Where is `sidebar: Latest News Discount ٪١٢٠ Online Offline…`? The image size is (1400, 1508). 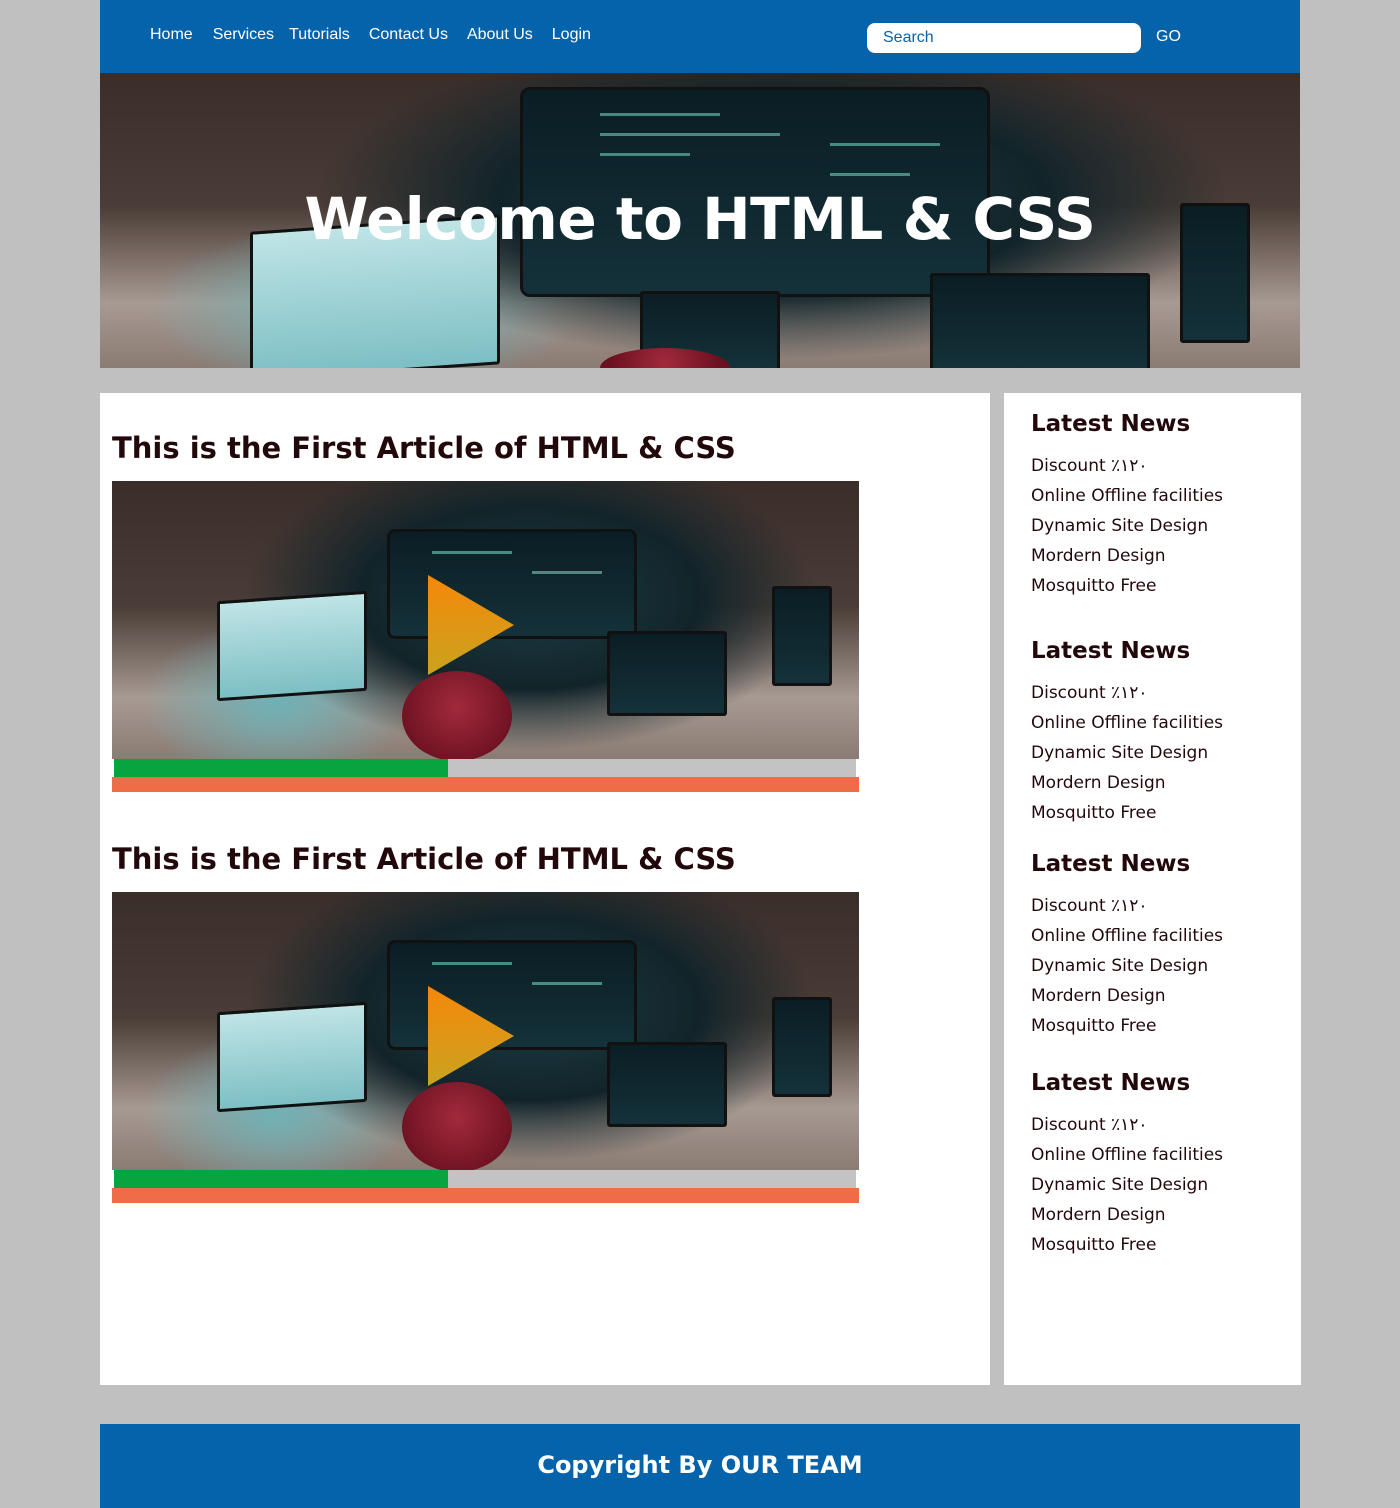 sidebar: Latest News Discount ٪١٢٠ Online Offline… is located at coordinates (1152, 889).